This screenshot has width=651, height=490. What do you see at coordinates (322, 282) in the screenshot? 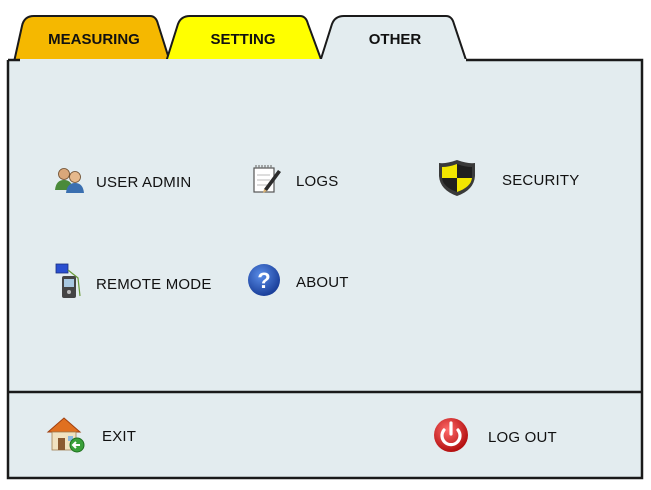
I see `about-label: ABOUT` at bounding box center [322, 282].